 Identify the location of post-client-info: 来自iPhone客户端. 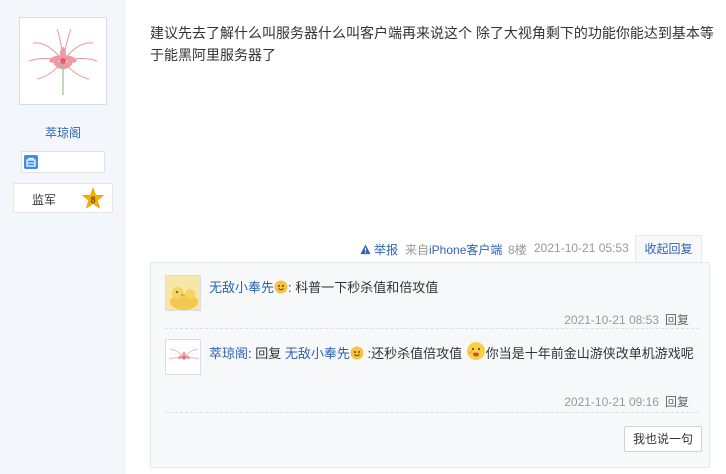
(453, 249).